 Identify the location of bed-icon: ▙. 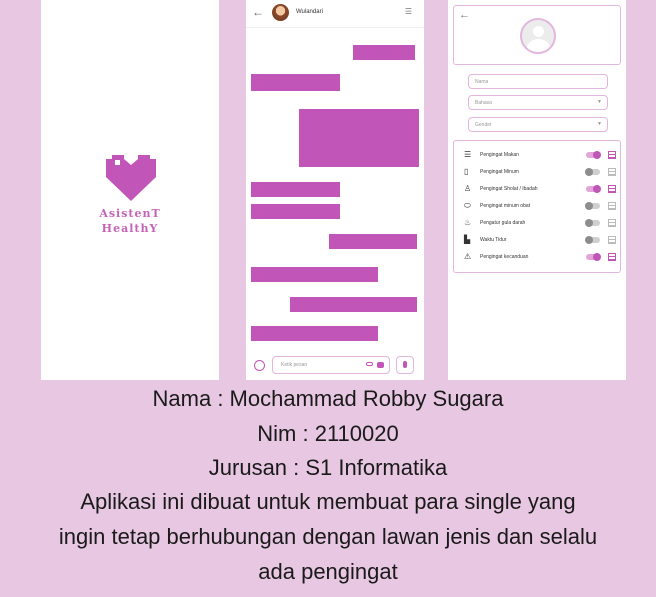
(467, 239).